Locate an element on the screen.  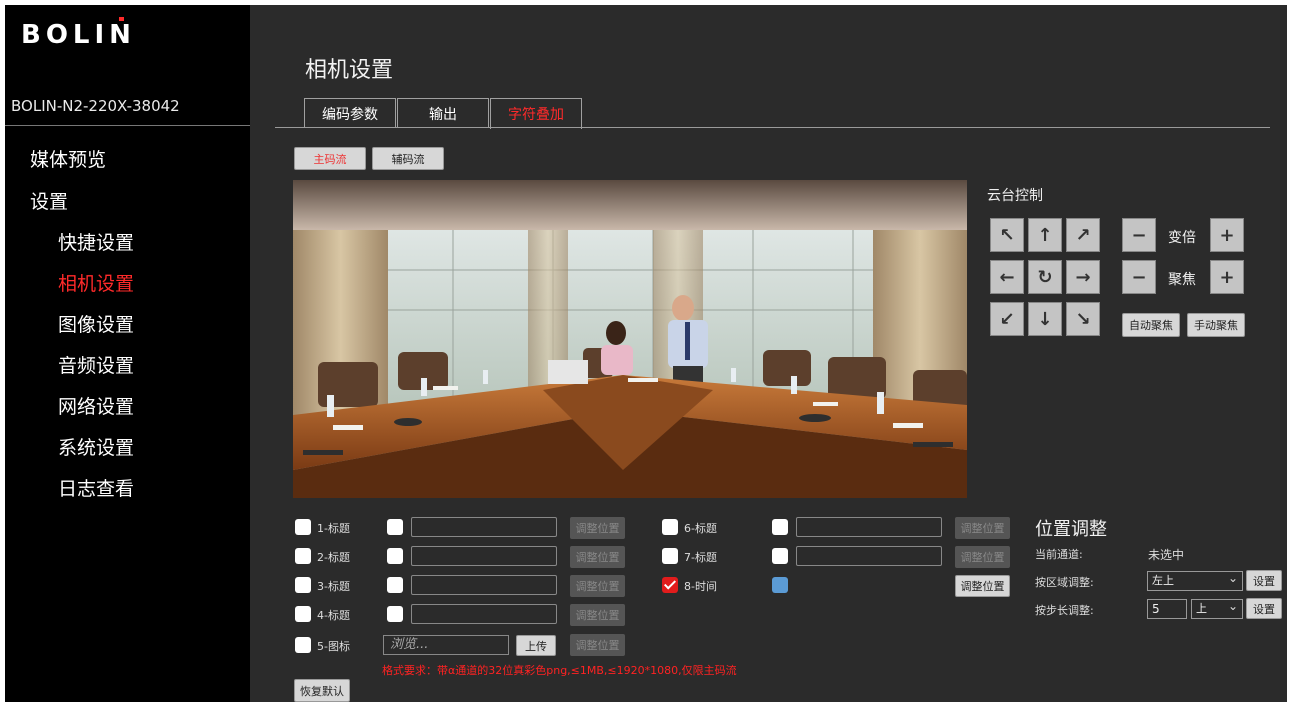
position-title: 位置调整 is located at coordinates (1071, 529).